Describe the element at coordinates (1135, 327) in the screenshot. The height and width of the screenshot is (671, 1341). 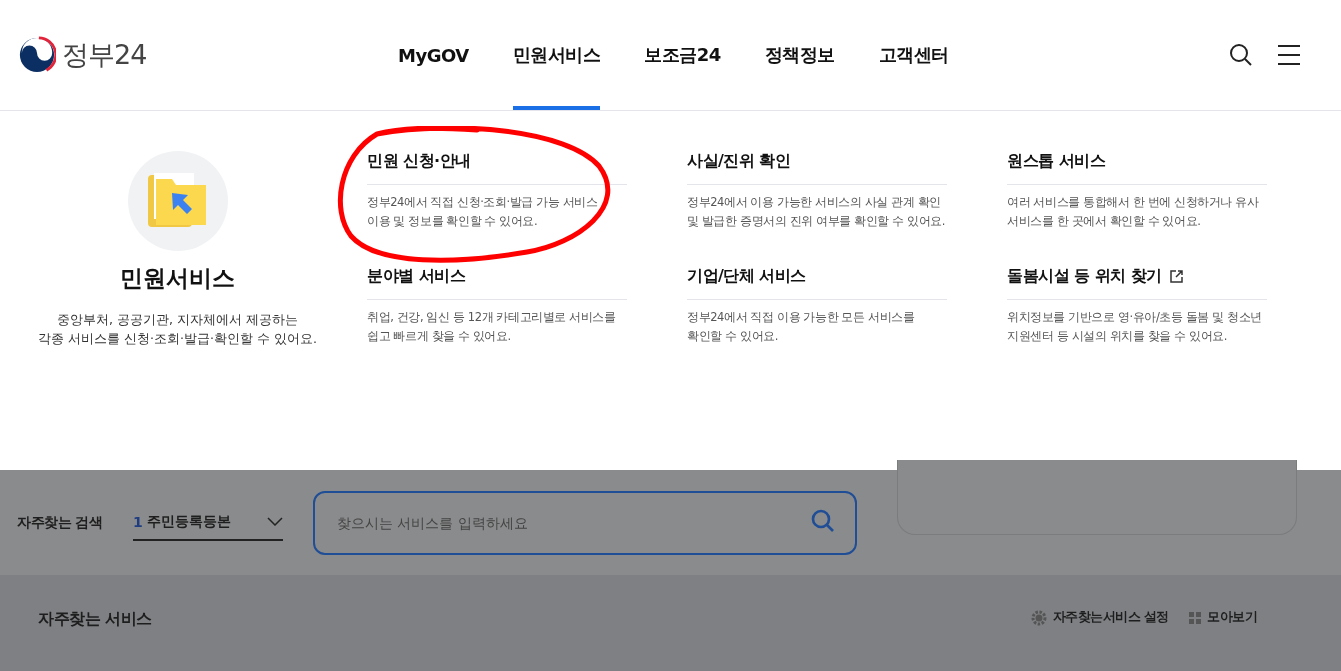
I see `menu-link-description: 위치정보를 기반으로 영·유아/초등 돌봄 및 청소년 지원센터 등 시설의 위치를 찾을 수 있어요.` at that location.